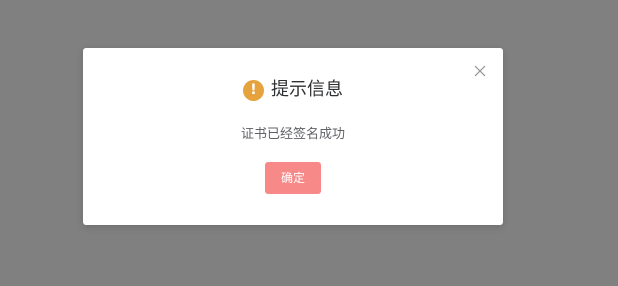 The image size is (618, 286). I want to click on dialog-message: 证书已经签名成功, so click(292, 134).